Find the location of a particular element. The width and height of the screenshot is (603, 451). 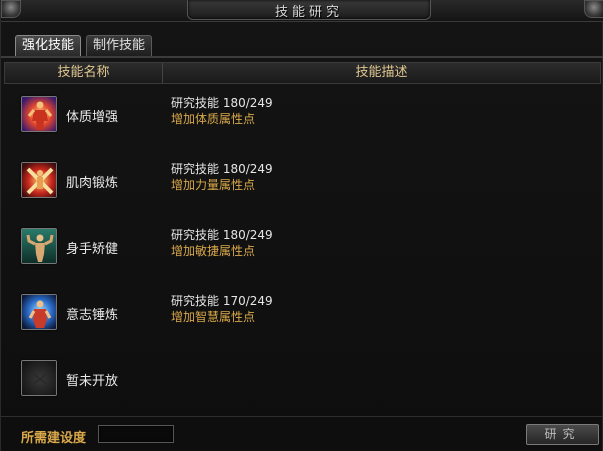

tab-crafting-skills: 制作技能 is located at coordinates (119, 45).